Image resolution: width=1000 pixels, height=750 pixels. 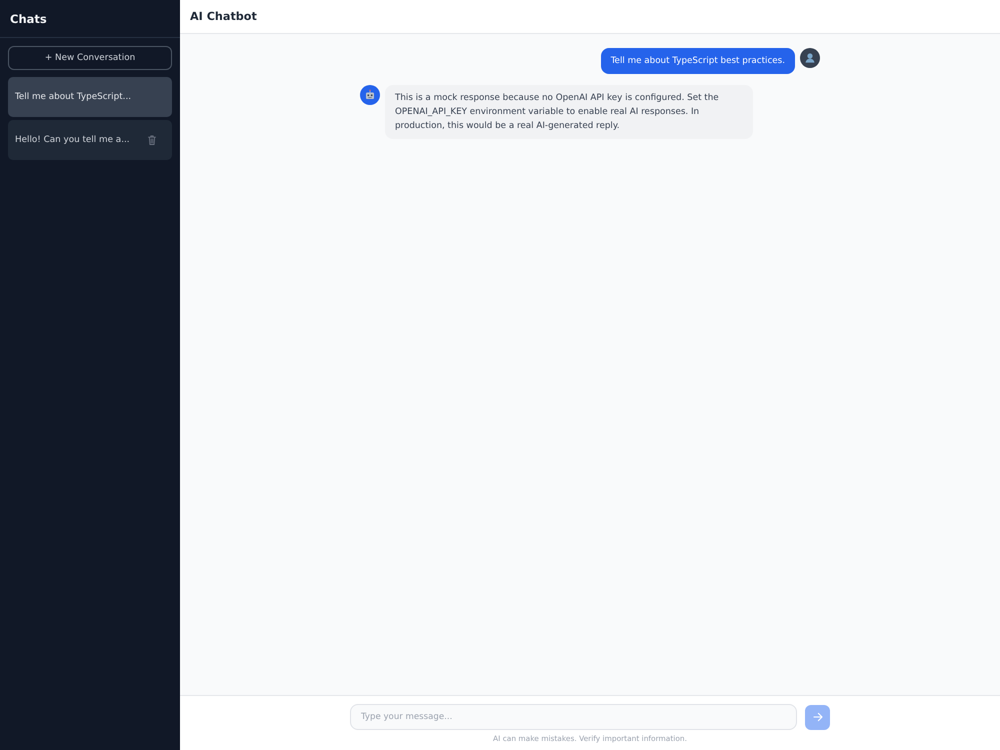 I want to click on user-avatar-icon, so click(x=810, y=58).